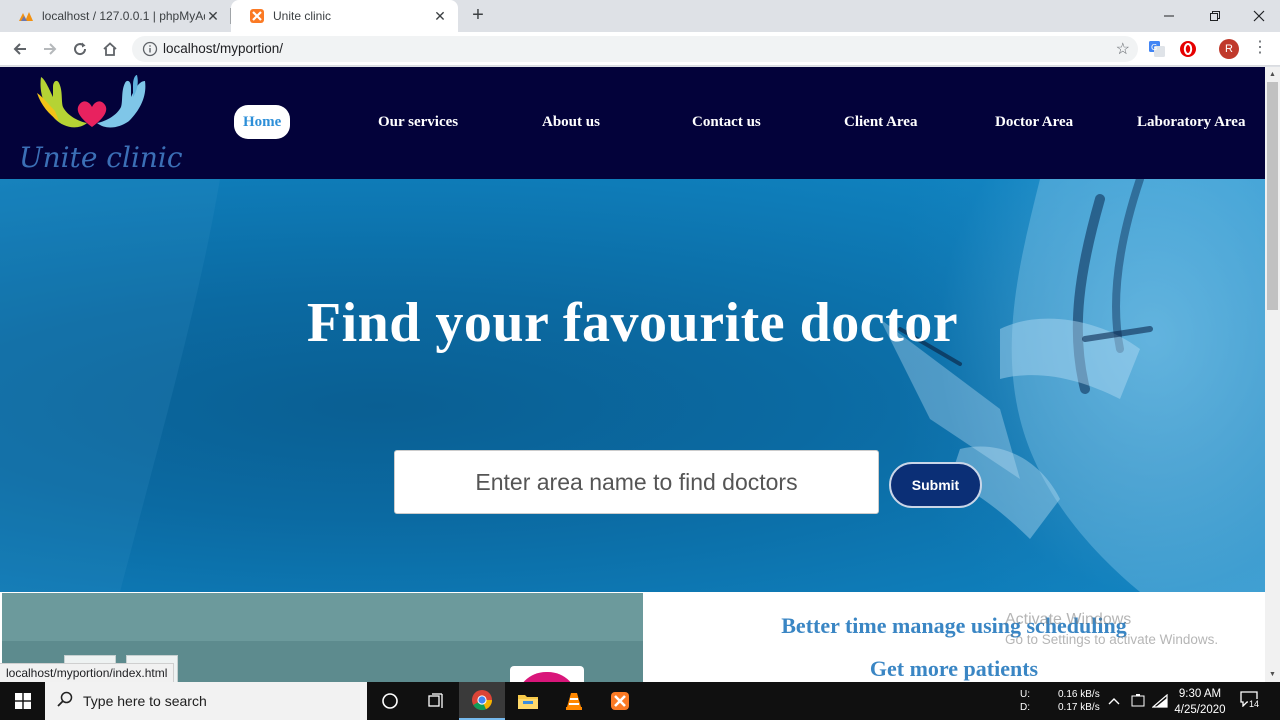 This screenshot has width=1280, height=720. Describe the element at coordinates (344, 16) in the screenshot. I see `tab-unite-clinic: Unite clinic ✕` at that location.